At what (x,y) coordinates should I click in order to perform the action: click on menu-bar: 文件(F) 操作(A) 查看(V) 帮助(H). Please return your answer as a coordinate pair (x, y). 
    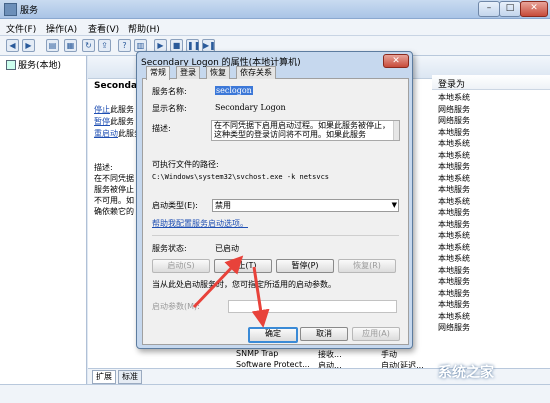
    Looking at the image, I should click on (275, 27).